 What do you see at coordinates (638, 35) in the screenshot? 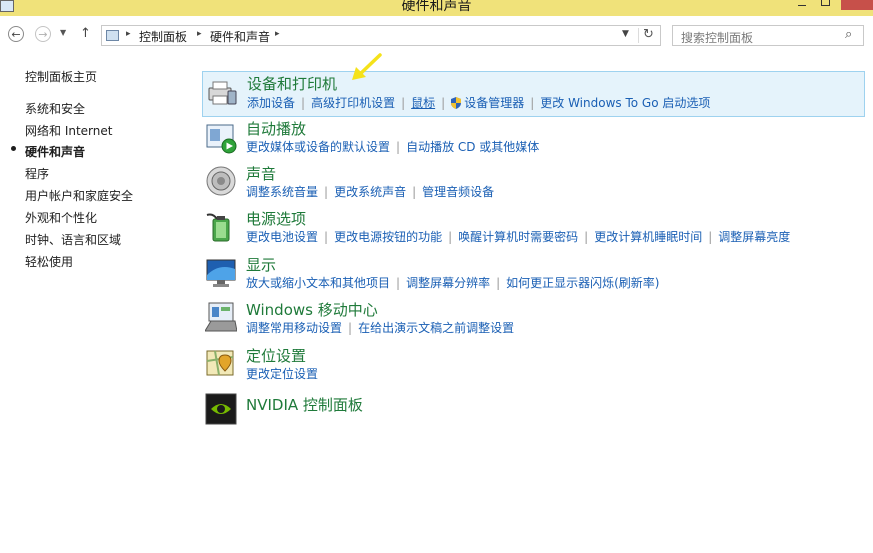
I see `address-divider` at bounding box center [638, 35].